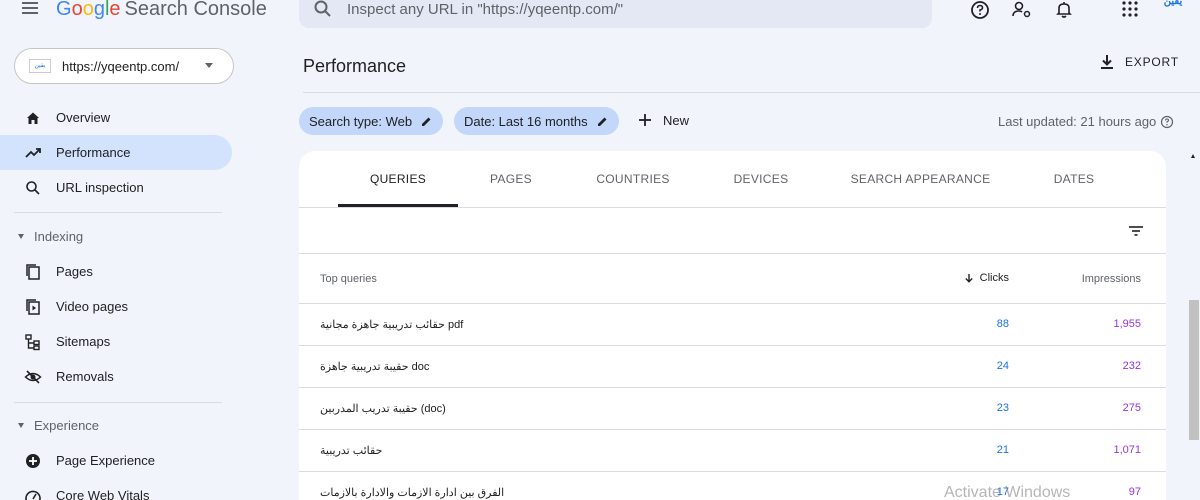 The height and width of the screenshot is (500, 1200). What do you see at coordinates (116, 341) in the screenshot?
I see `sidebar-item-sitemaps: Sitemaps` at bounding box center [116, 341].